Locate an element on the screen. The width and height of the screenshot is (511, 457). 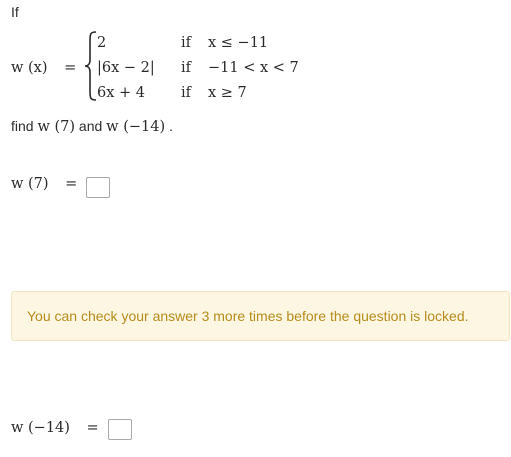
find-and: and is located at coordinates (90, 126).